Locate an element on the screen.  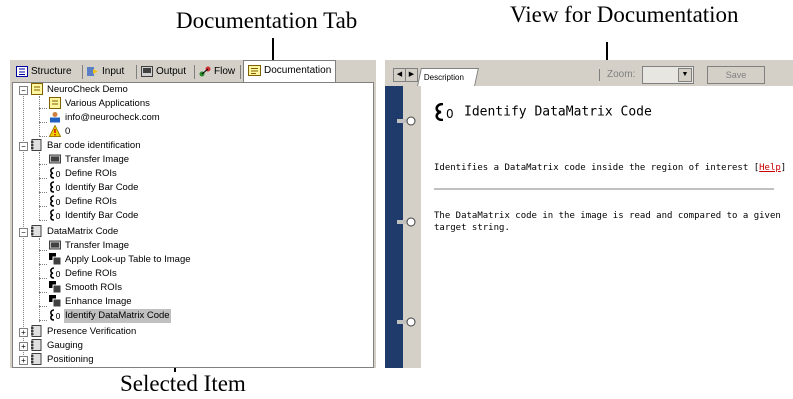
output-icon is located at coordinates (147, 71).